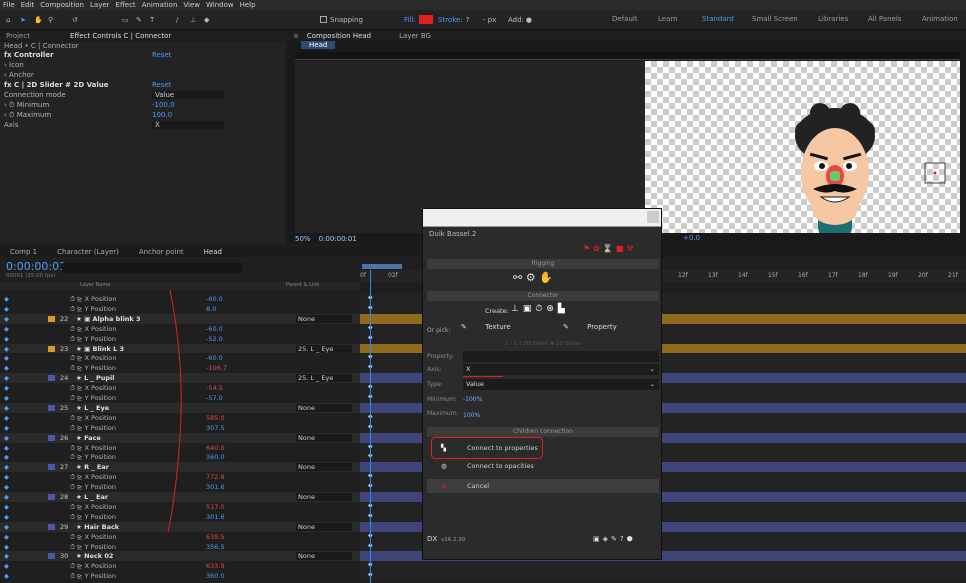 The width and height of the screenshot is (966, 583). Describe the element at coordinates (590, 327) in the screenshot. I see `property-button: ✎ Property` at that location.